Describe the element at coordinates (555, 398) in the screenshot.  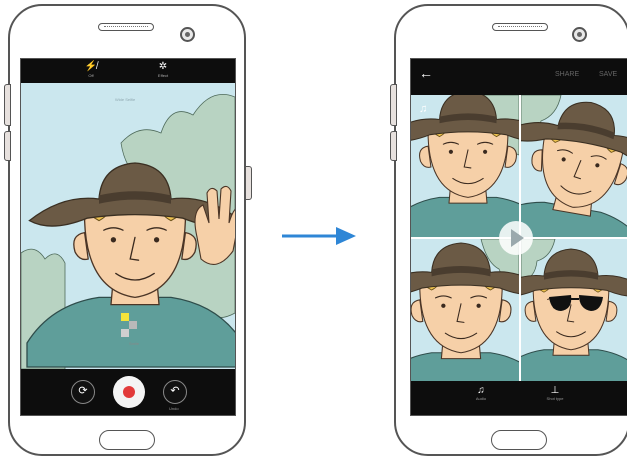
I see `shot-type-label: Shot type` at that location.